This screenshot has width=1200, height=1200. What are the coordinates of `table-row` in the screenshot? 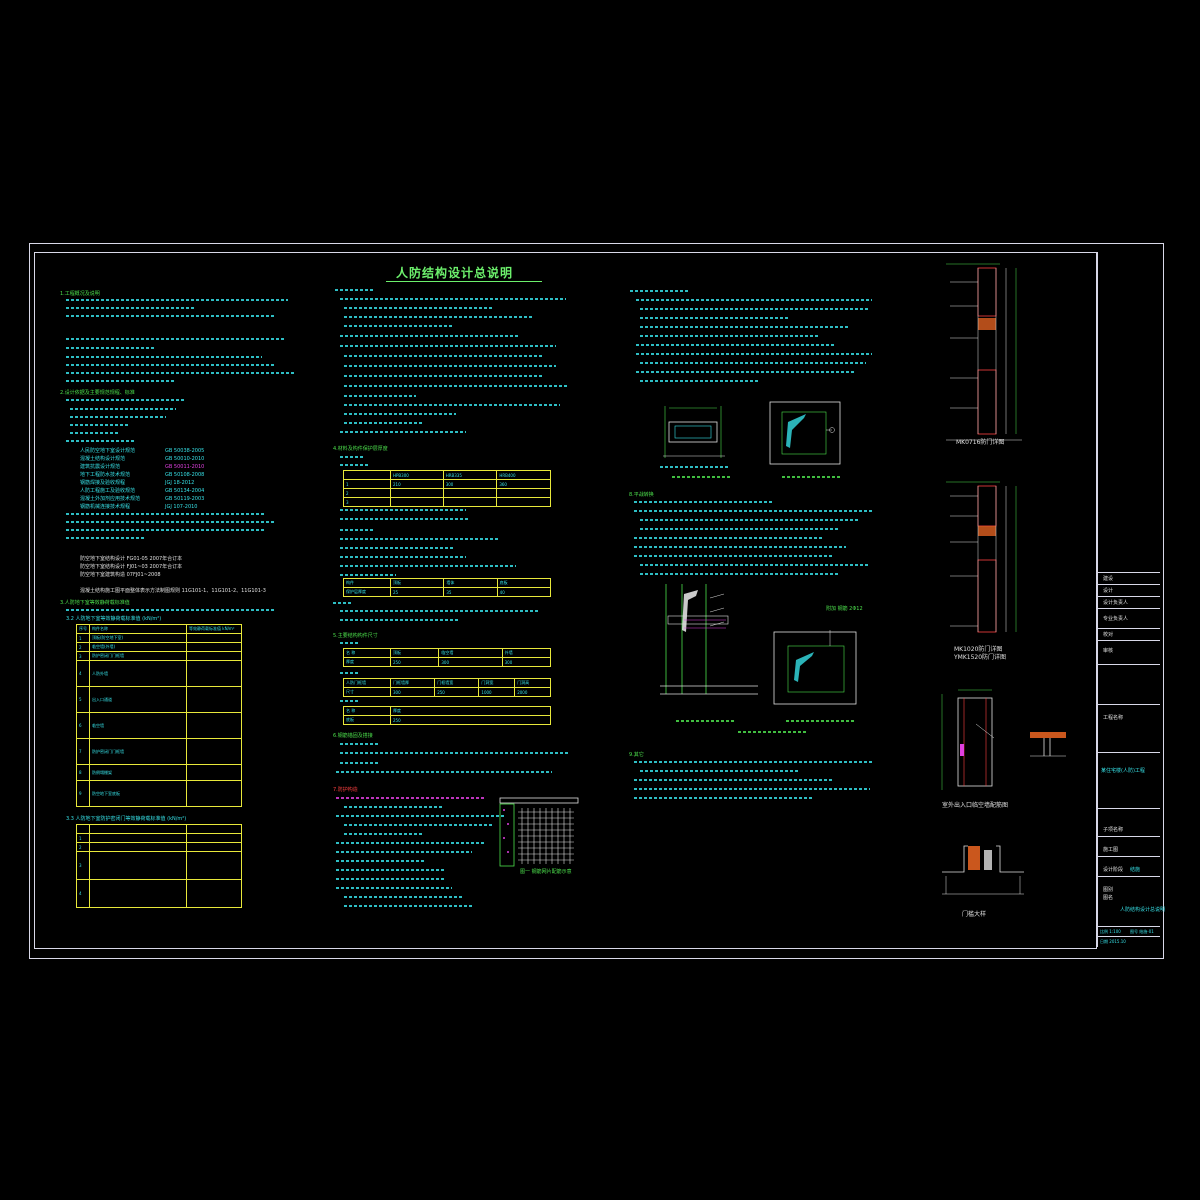 It's located at (159, 829).